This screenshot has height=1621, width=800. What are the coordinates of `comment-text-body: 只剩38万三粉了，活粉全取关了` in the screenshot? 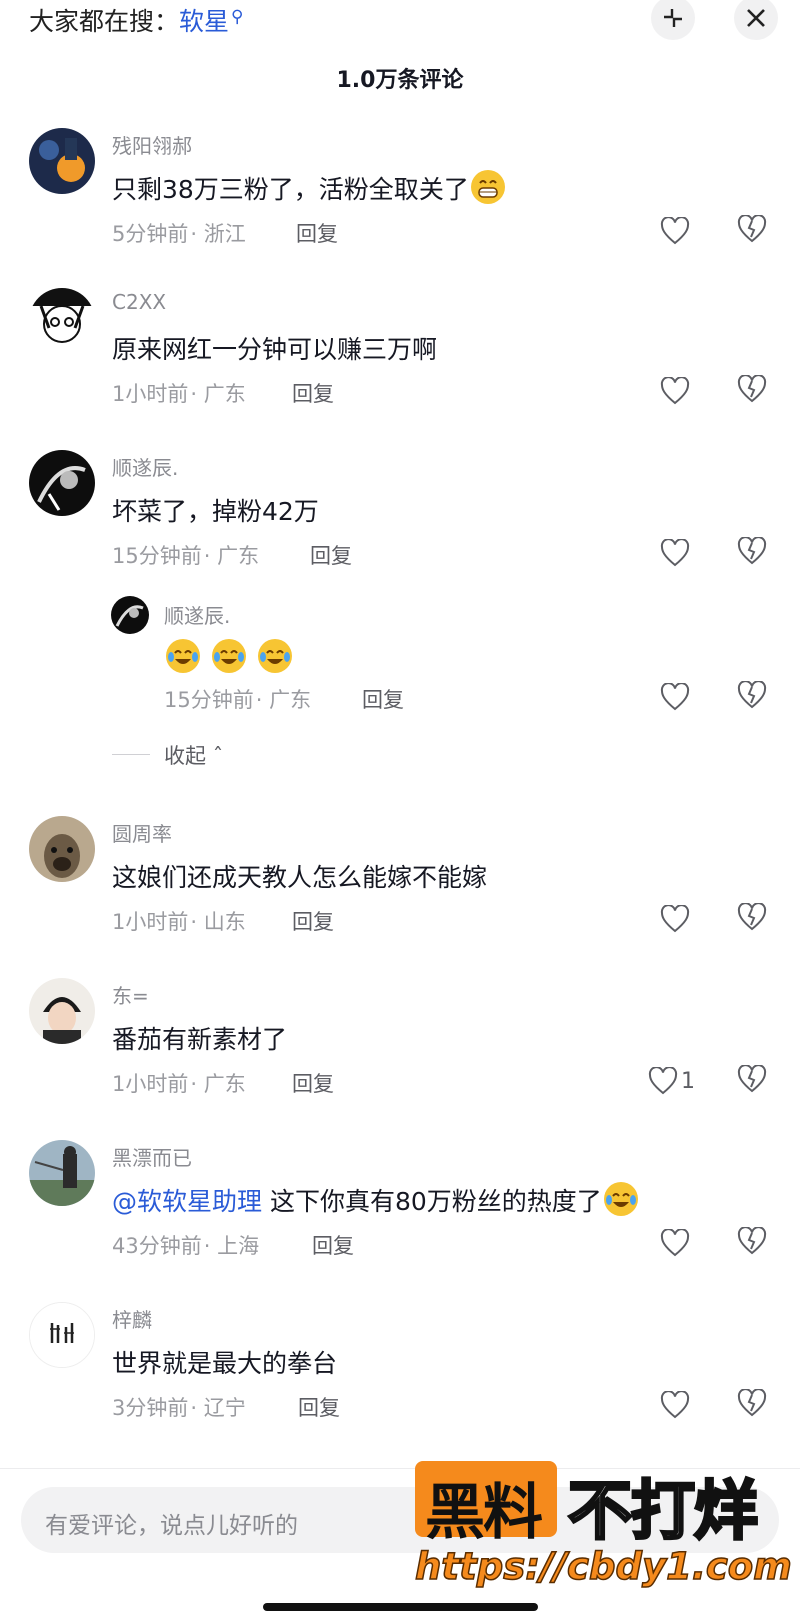 It's located at (290, 189).